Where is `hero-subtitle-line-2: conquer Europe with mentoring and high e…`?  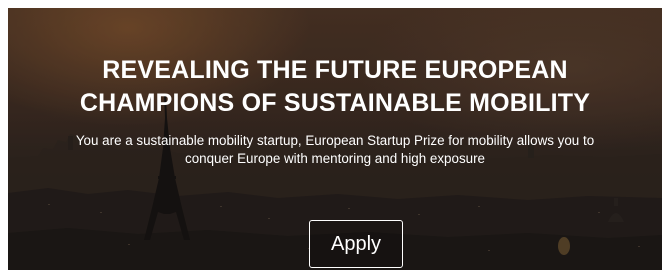
hero-subtitle-line-2: conquer Europe with mentoring and high e… is located at coordinates (335, 158).